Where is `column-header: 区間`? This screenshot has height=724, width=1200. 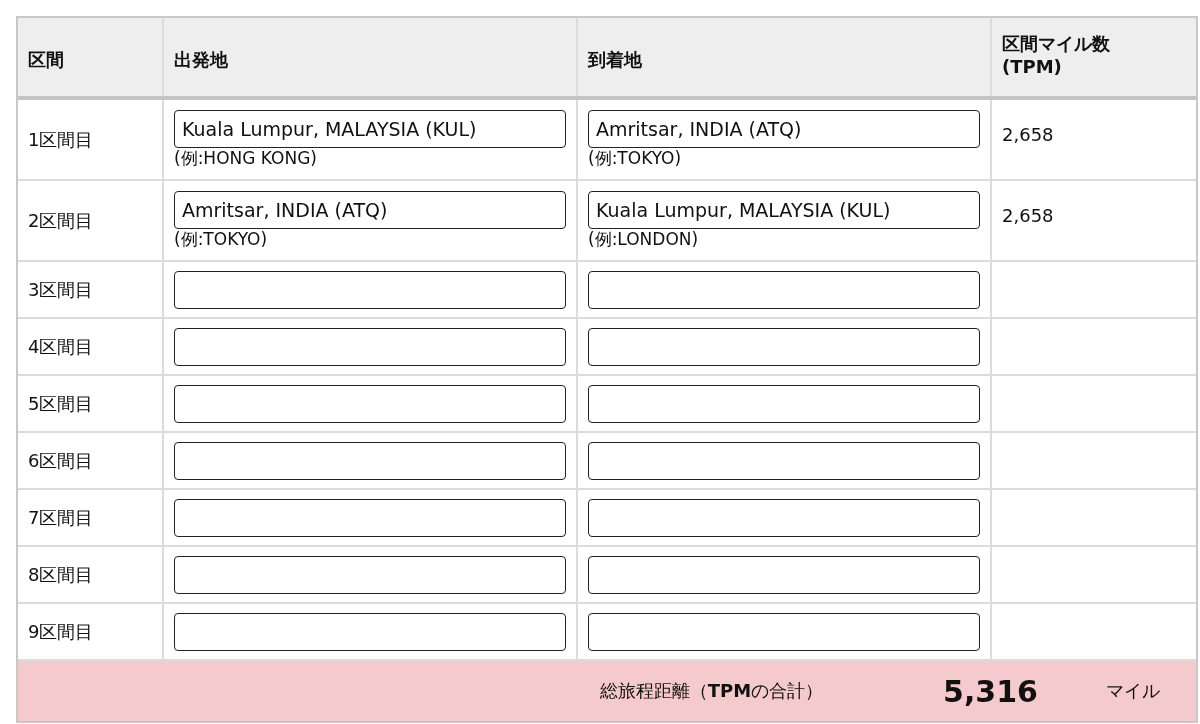
column-header: 区間 is located at coordinates (91, 57).